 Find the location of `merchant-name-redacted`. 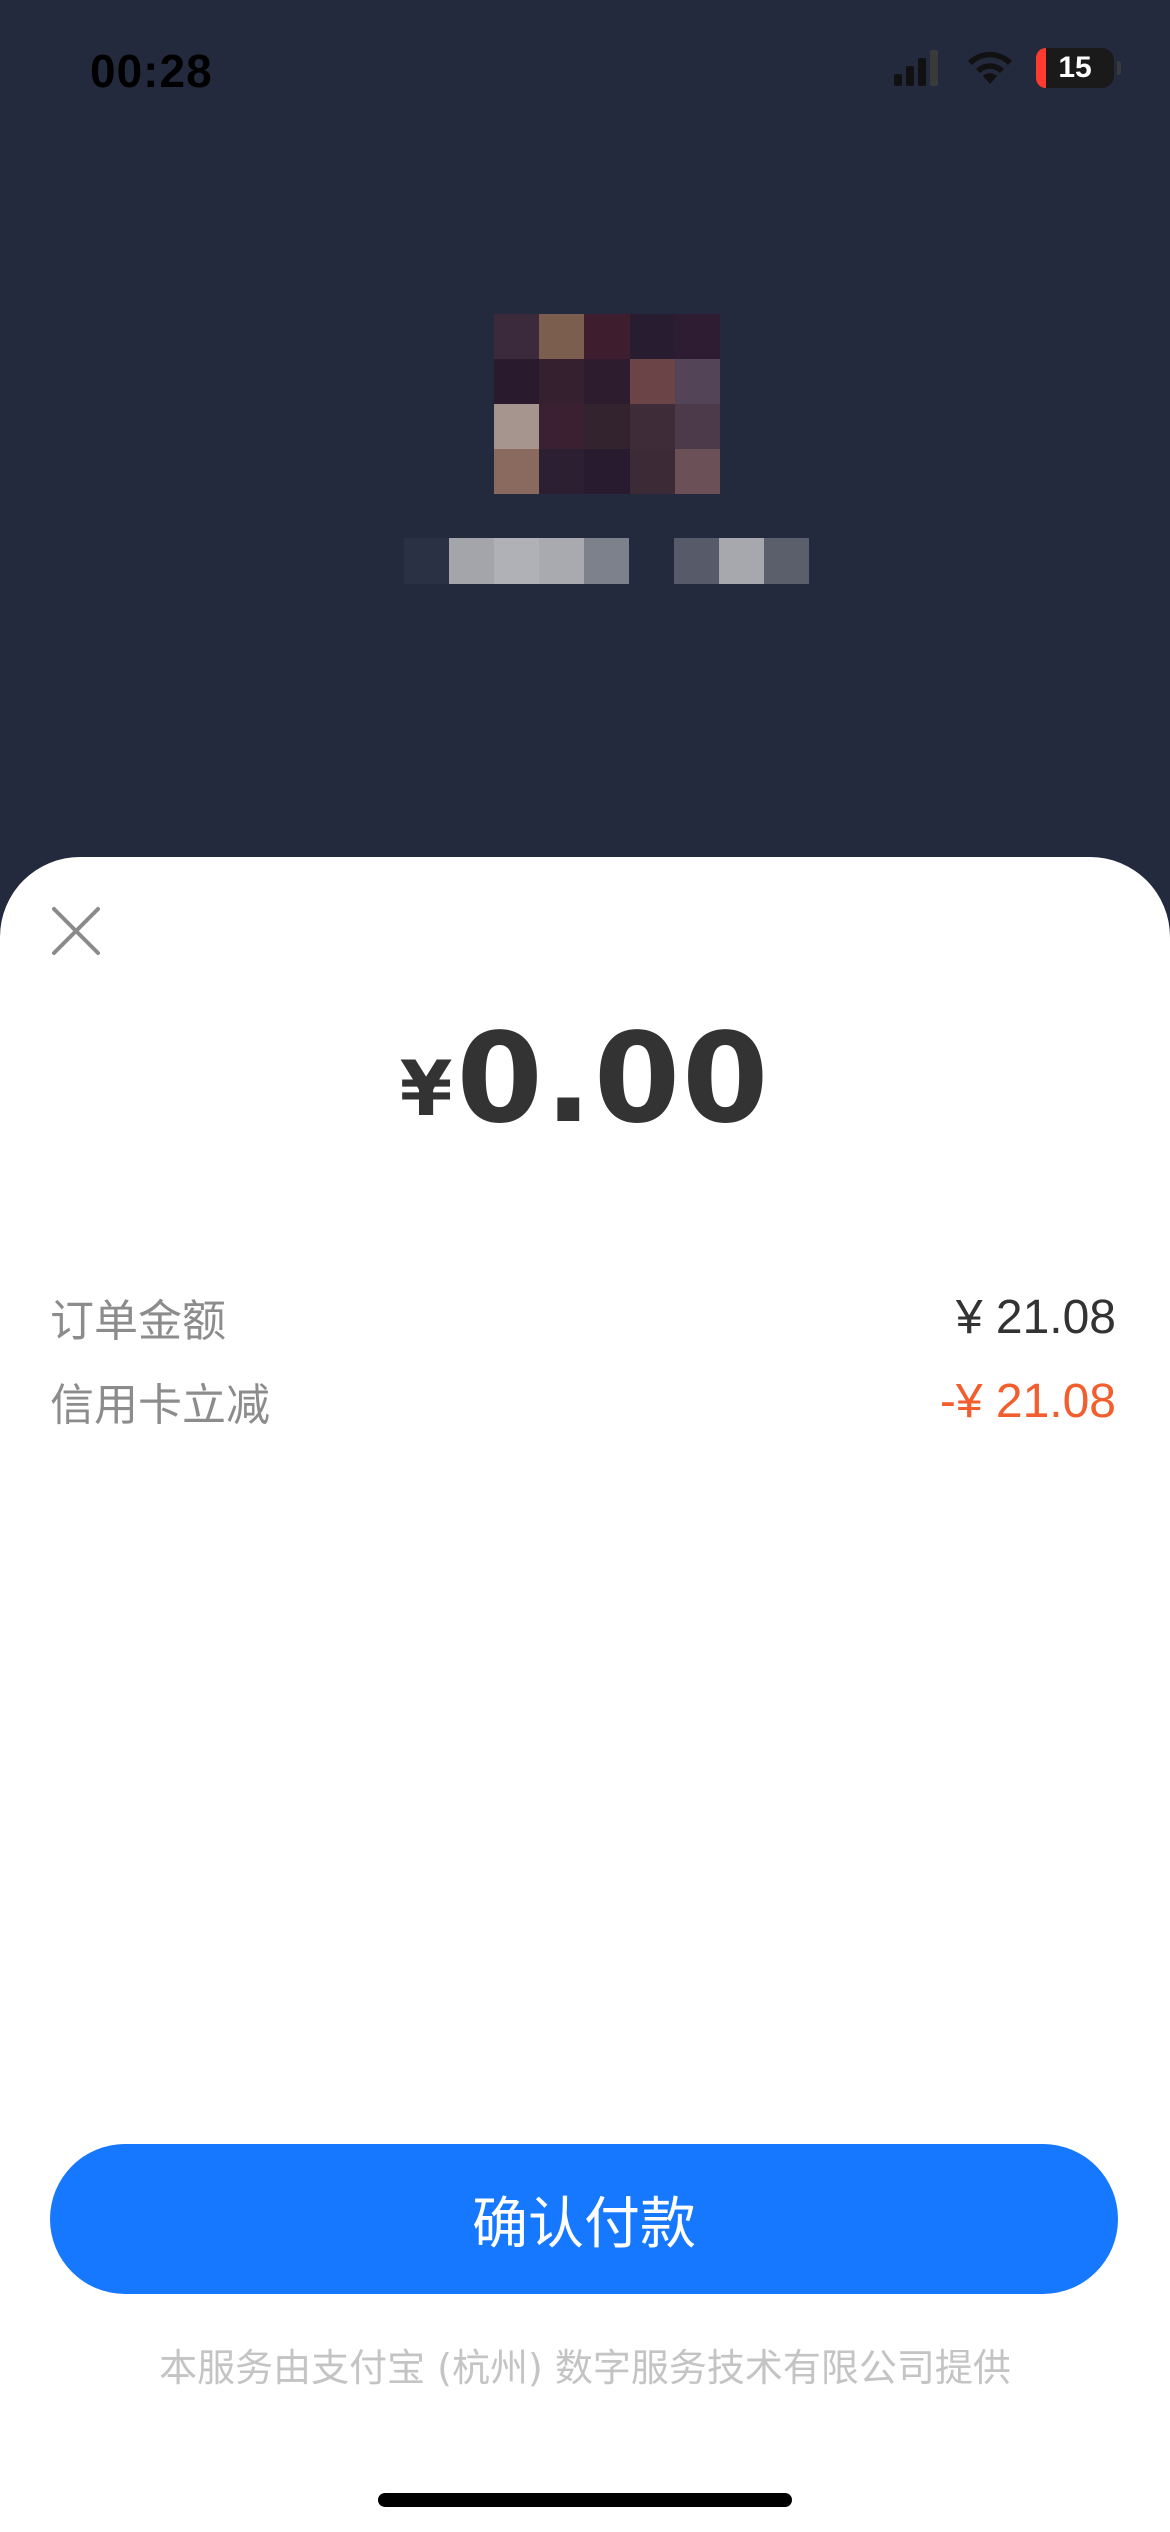

merchant-name-redacted is located at coordinates (606, 561).